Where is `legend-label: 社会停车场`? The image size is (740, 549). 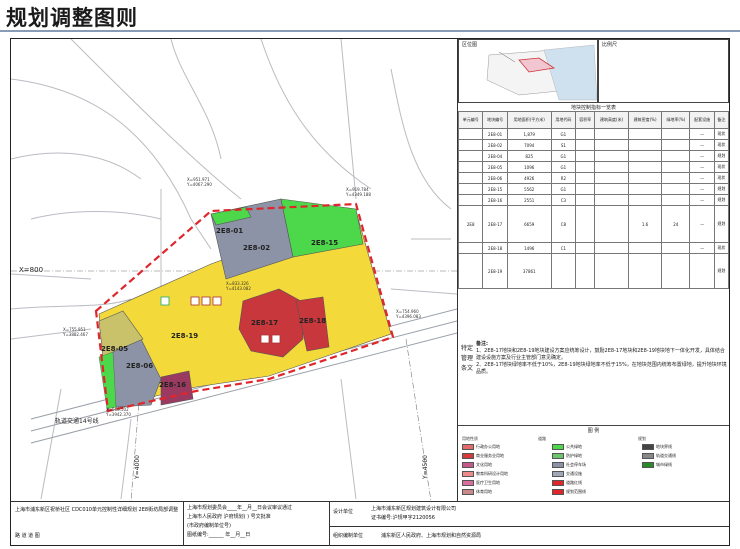 legend-label: 社会停车场 is located at coordinates (576, 464).